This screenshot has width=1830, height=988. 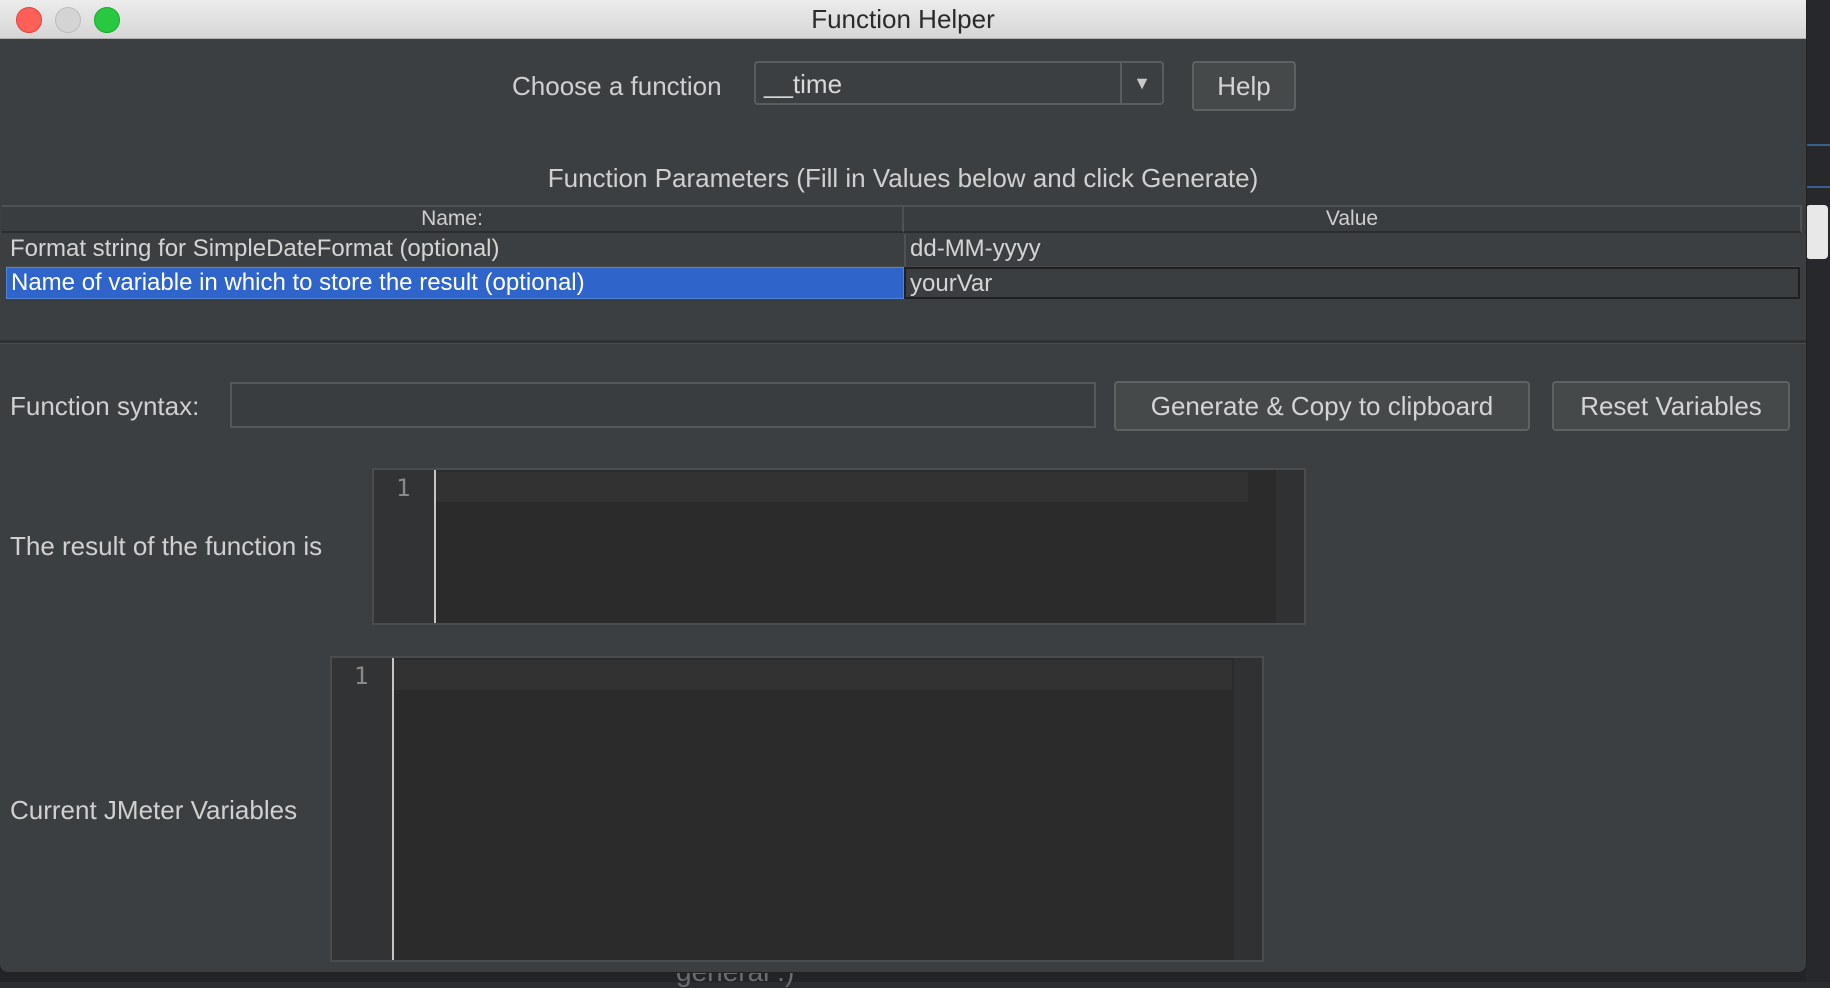 I want to click on choose-function-label: Choose a function, so click(x=617, y=86).